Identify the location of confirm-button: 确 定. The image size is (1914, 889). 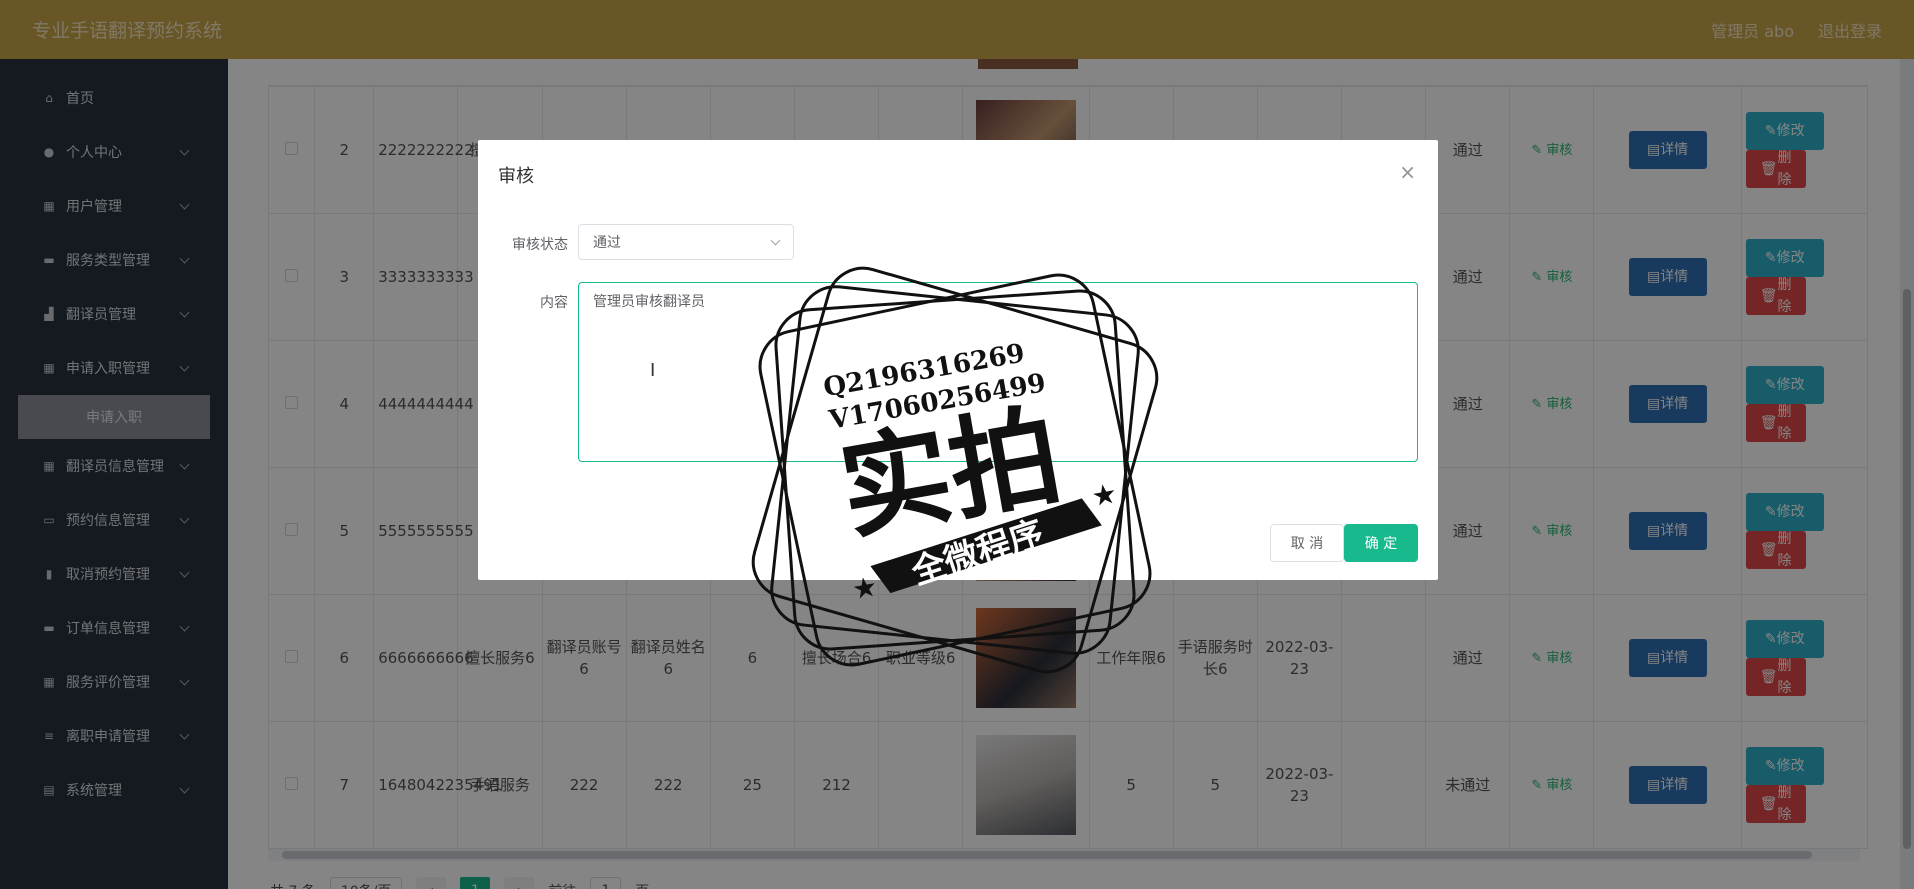
(1381, 543).